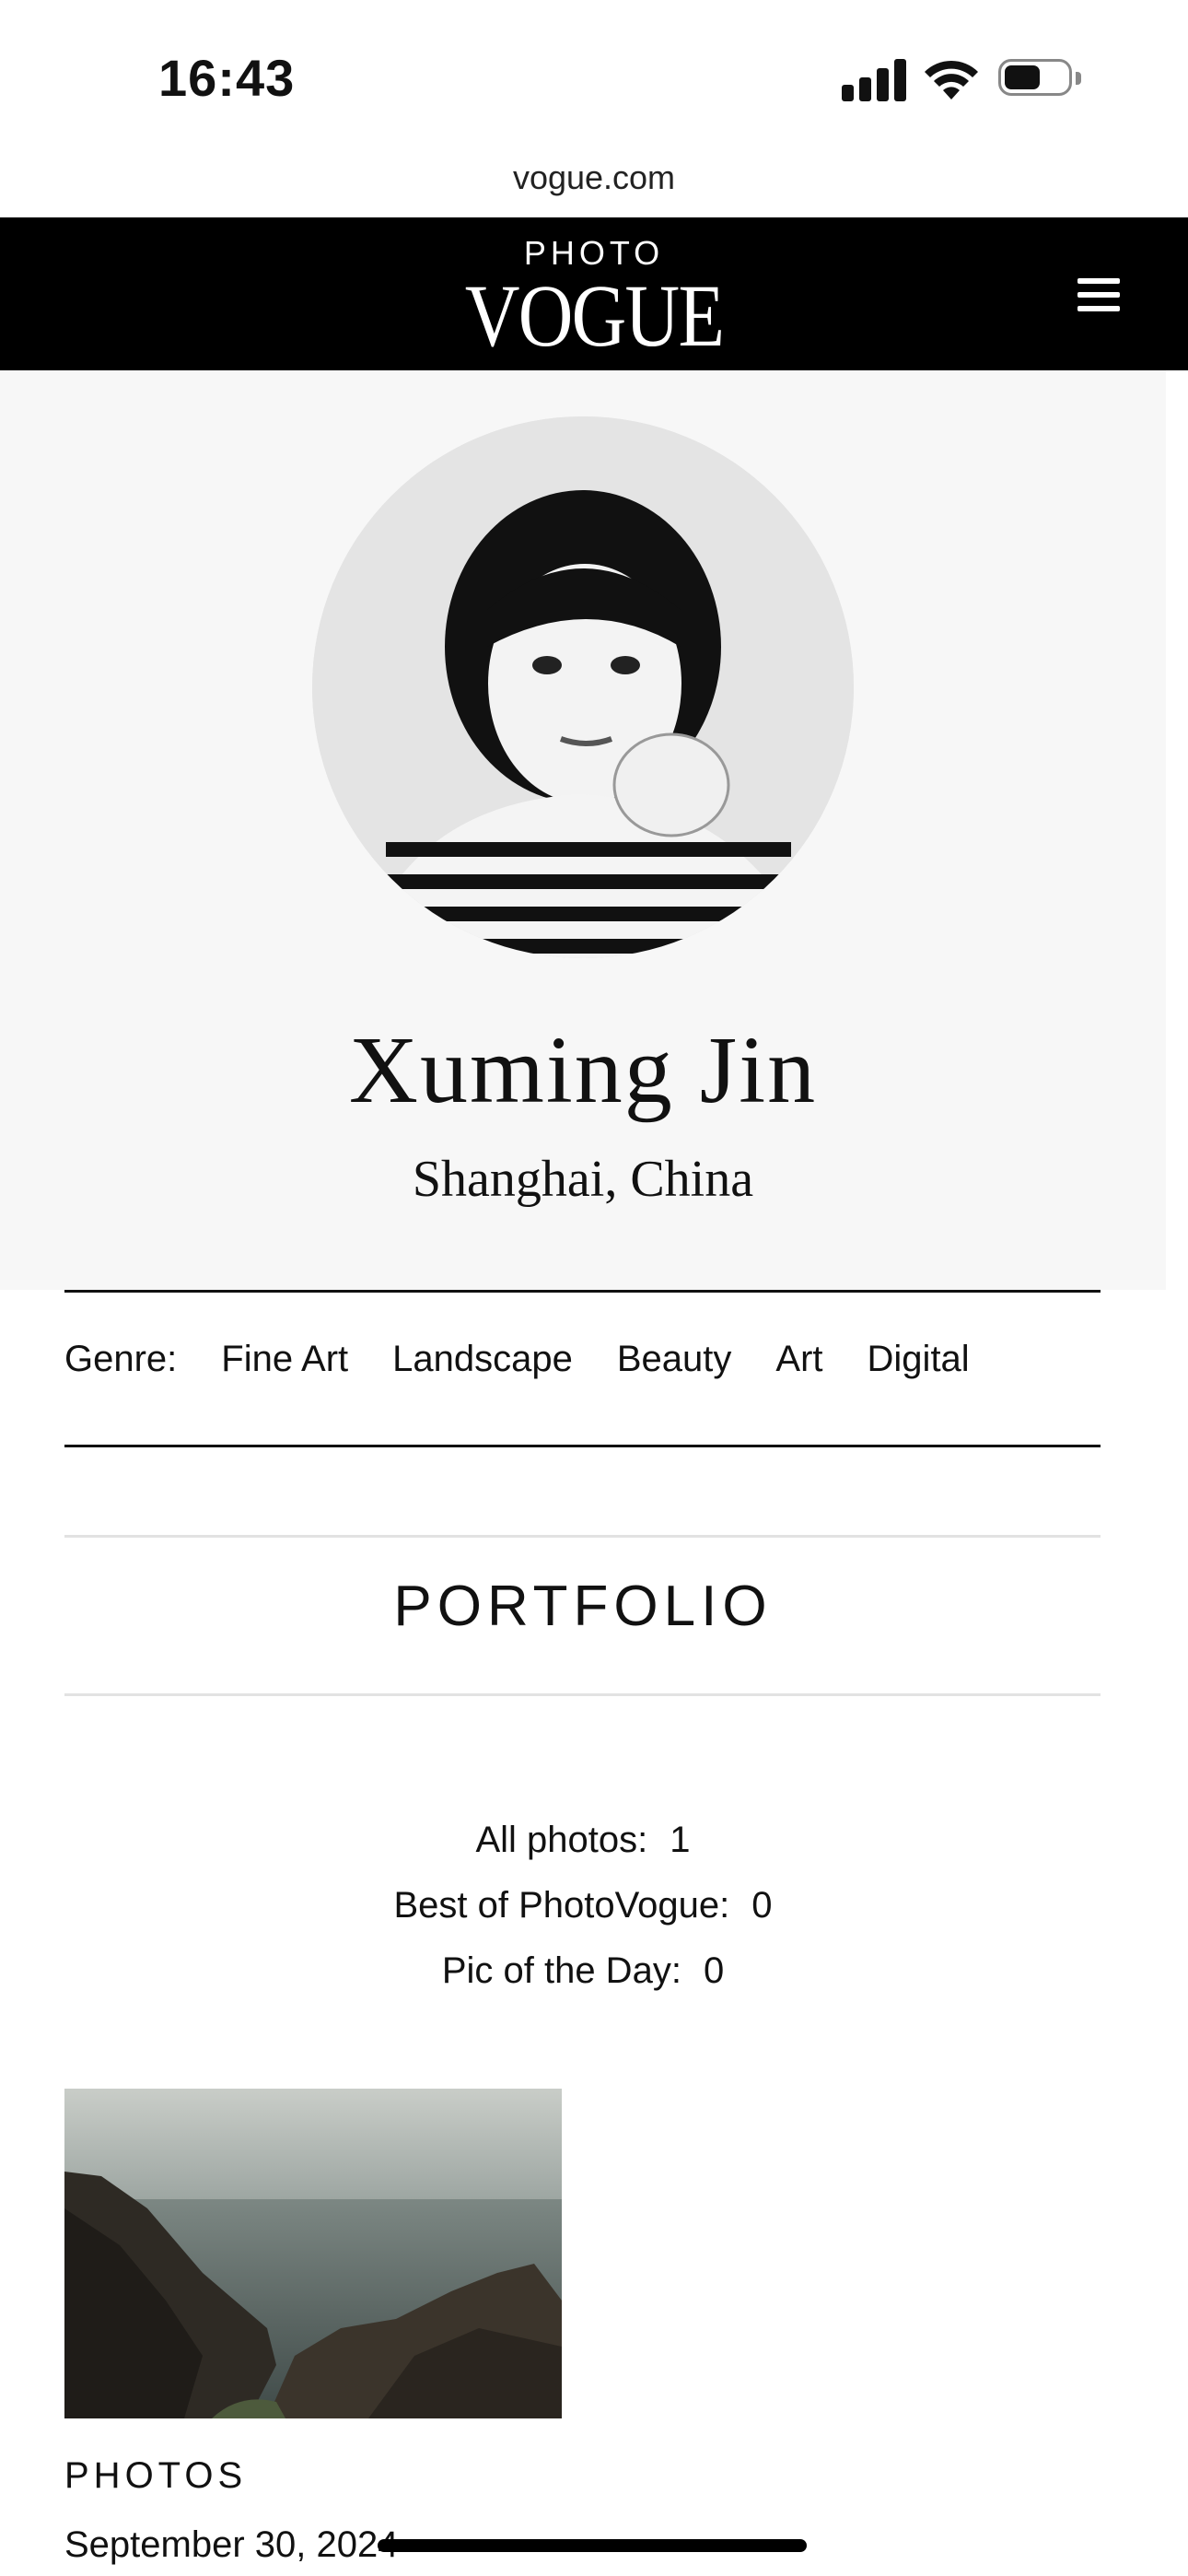  What do you see at coordinates (951, 80) in the screenshot?
I see `wifi-icon` at bounding box center [951, 80].